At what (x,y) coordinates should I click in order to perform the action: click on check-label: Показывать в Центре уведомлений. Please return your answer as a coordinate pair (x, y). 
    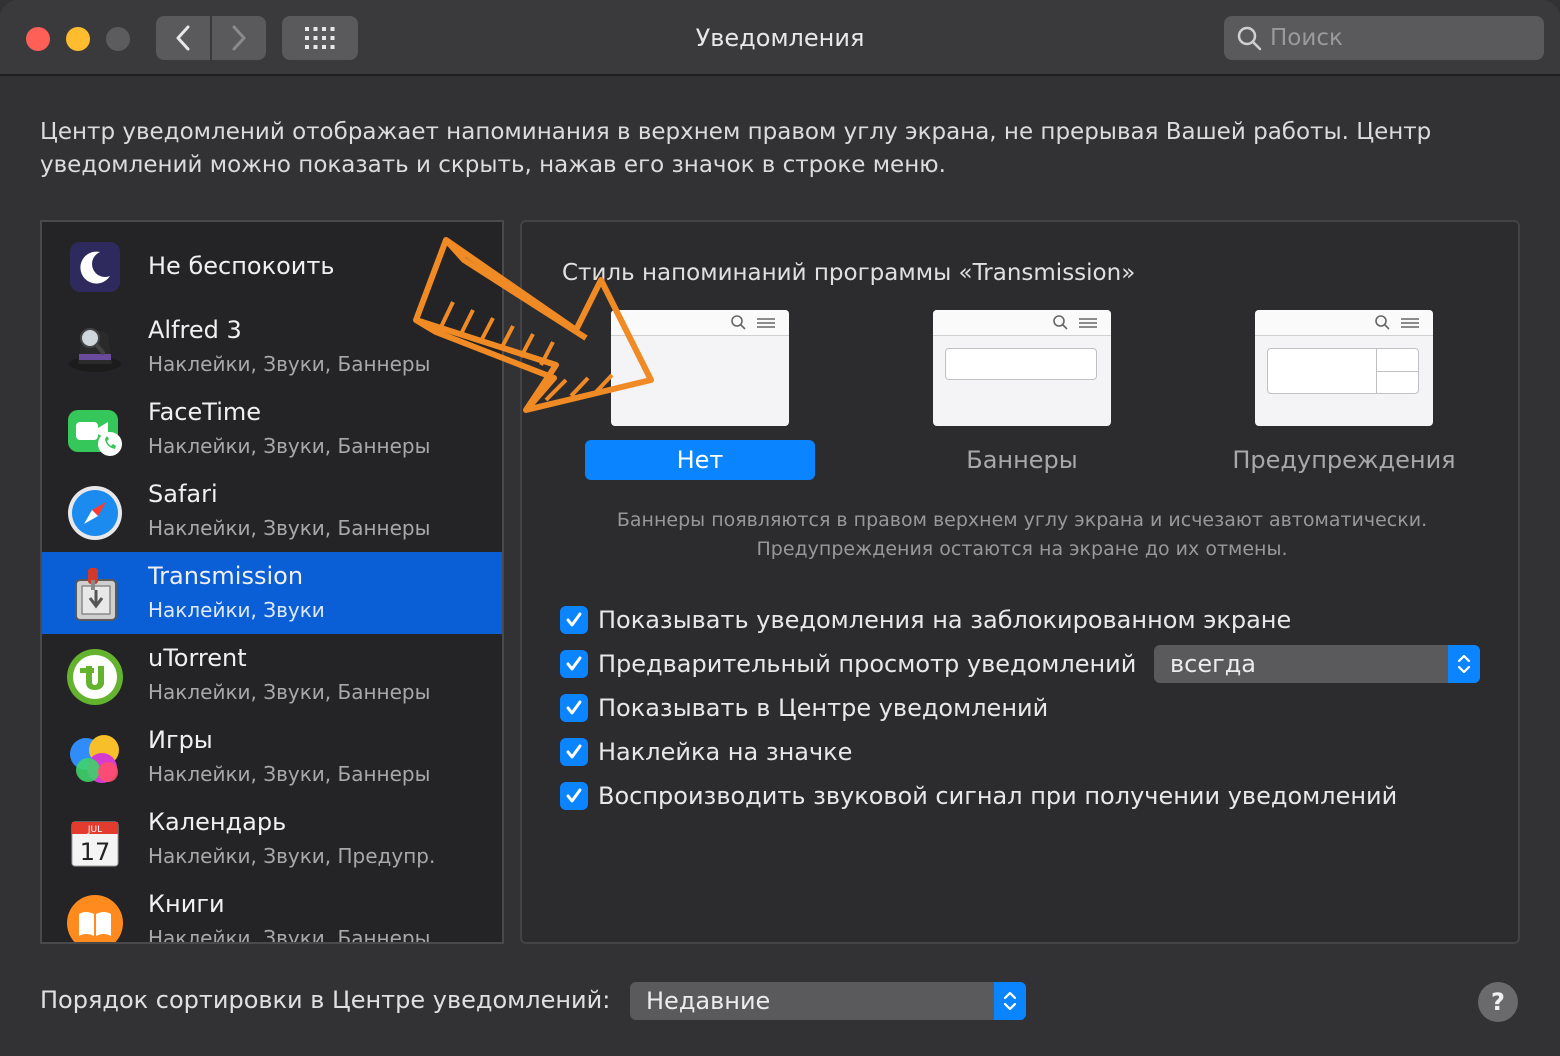
    Looking at the image, I should click on (823, 708).